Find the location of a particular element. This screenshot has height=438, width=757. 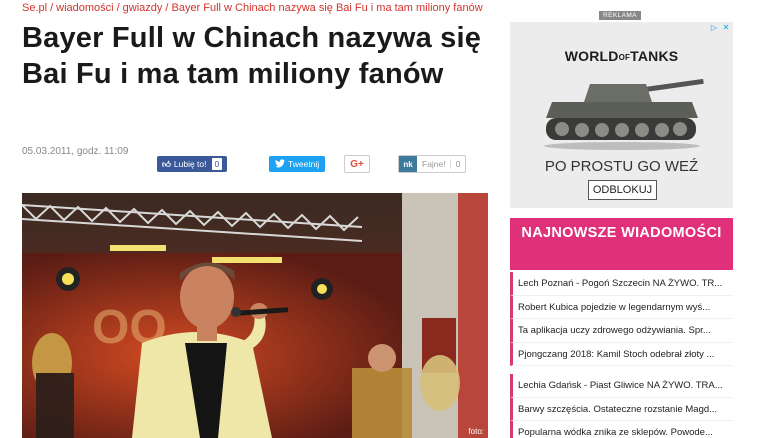

nk-fajne-label: Fajne! is located at coordinates (434, 164).